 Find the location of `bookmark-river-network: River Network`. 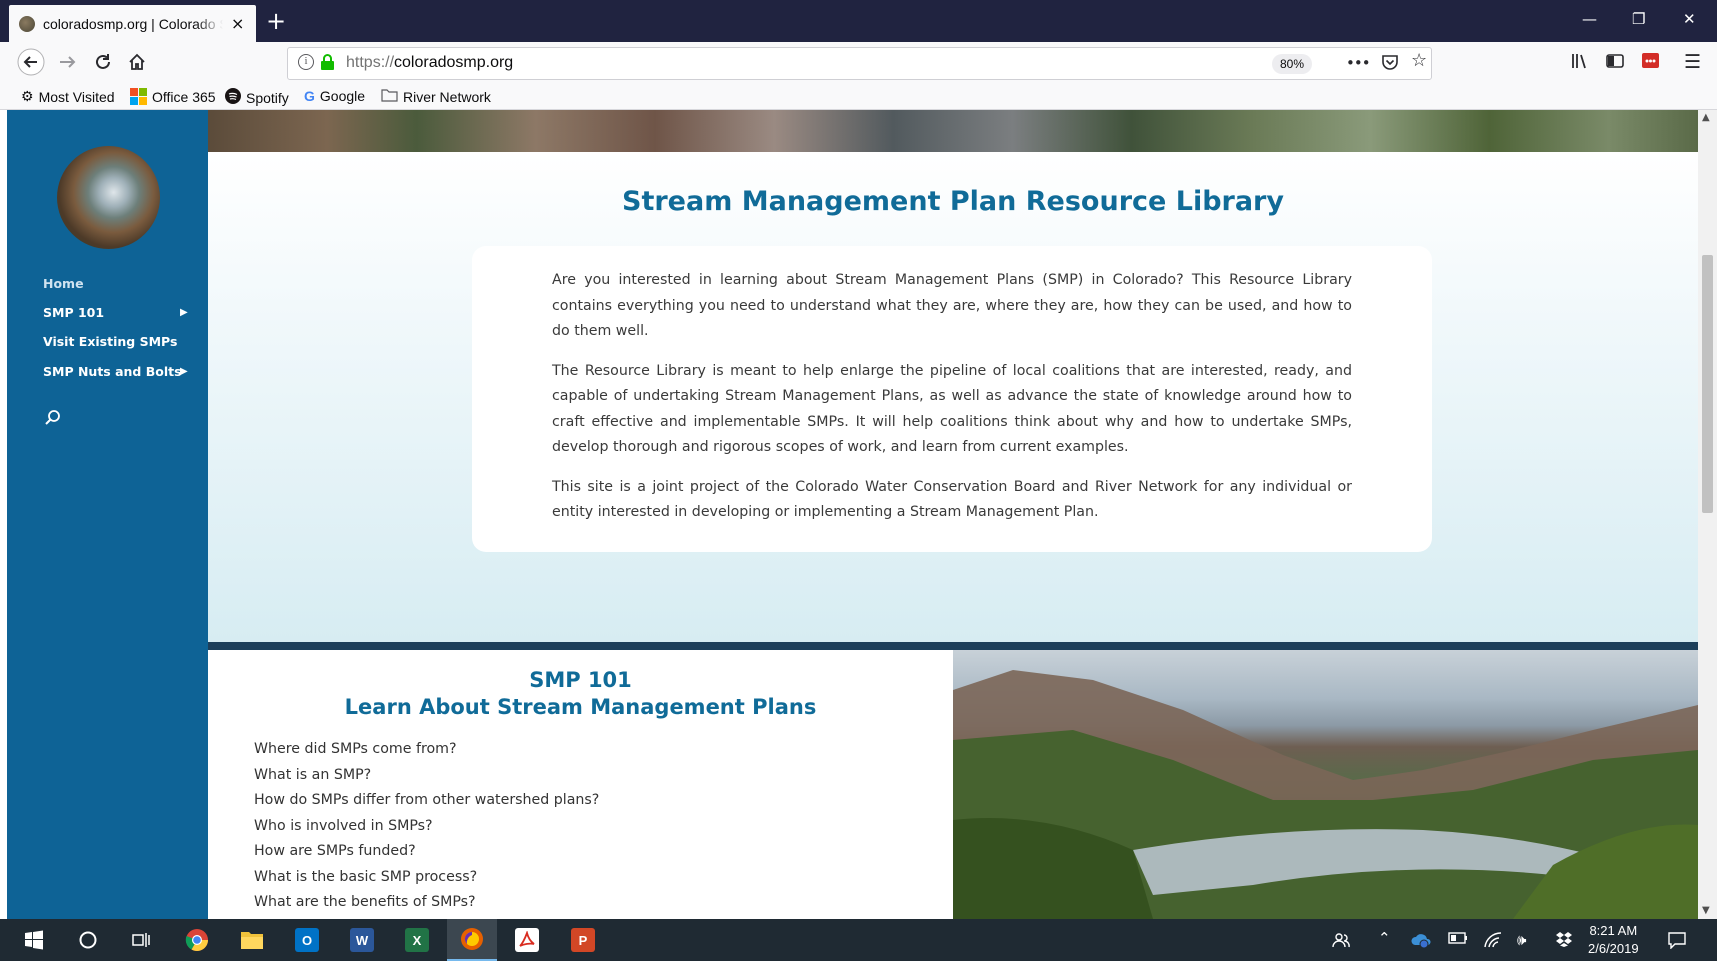

bookmark-river-network: River Network is located at coordinates (436, 96).